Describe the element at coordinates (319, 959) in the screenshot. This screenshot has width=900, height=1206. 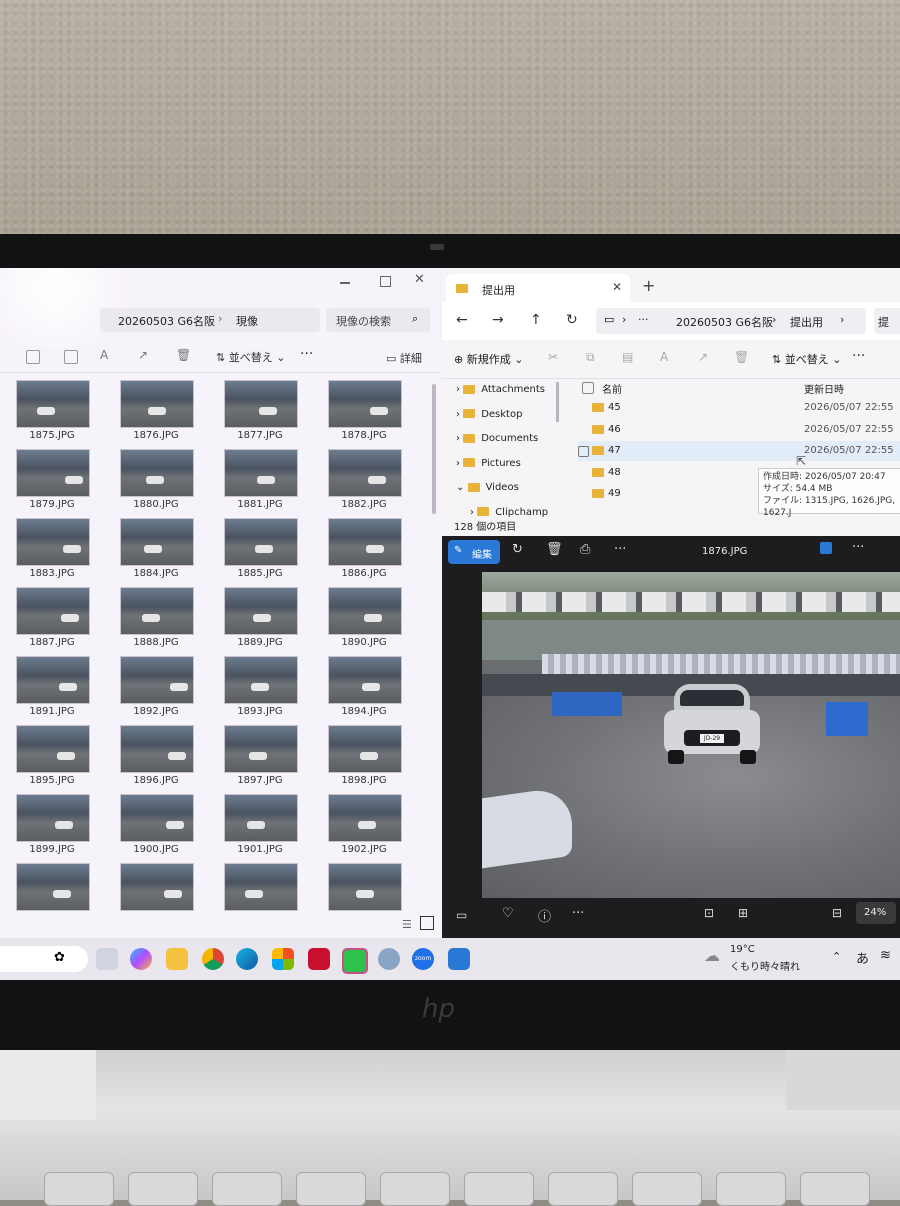
I see `mcafee-icon` at that location.